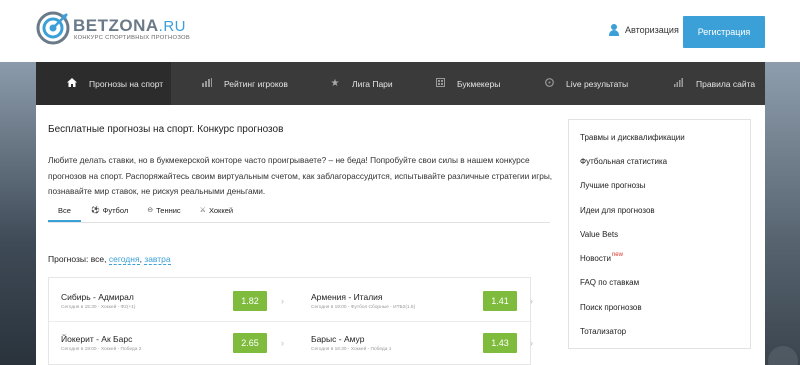 This screenshot has width=800, height=365. I want to click on odds-badge: 1.82, so click(250, 301).